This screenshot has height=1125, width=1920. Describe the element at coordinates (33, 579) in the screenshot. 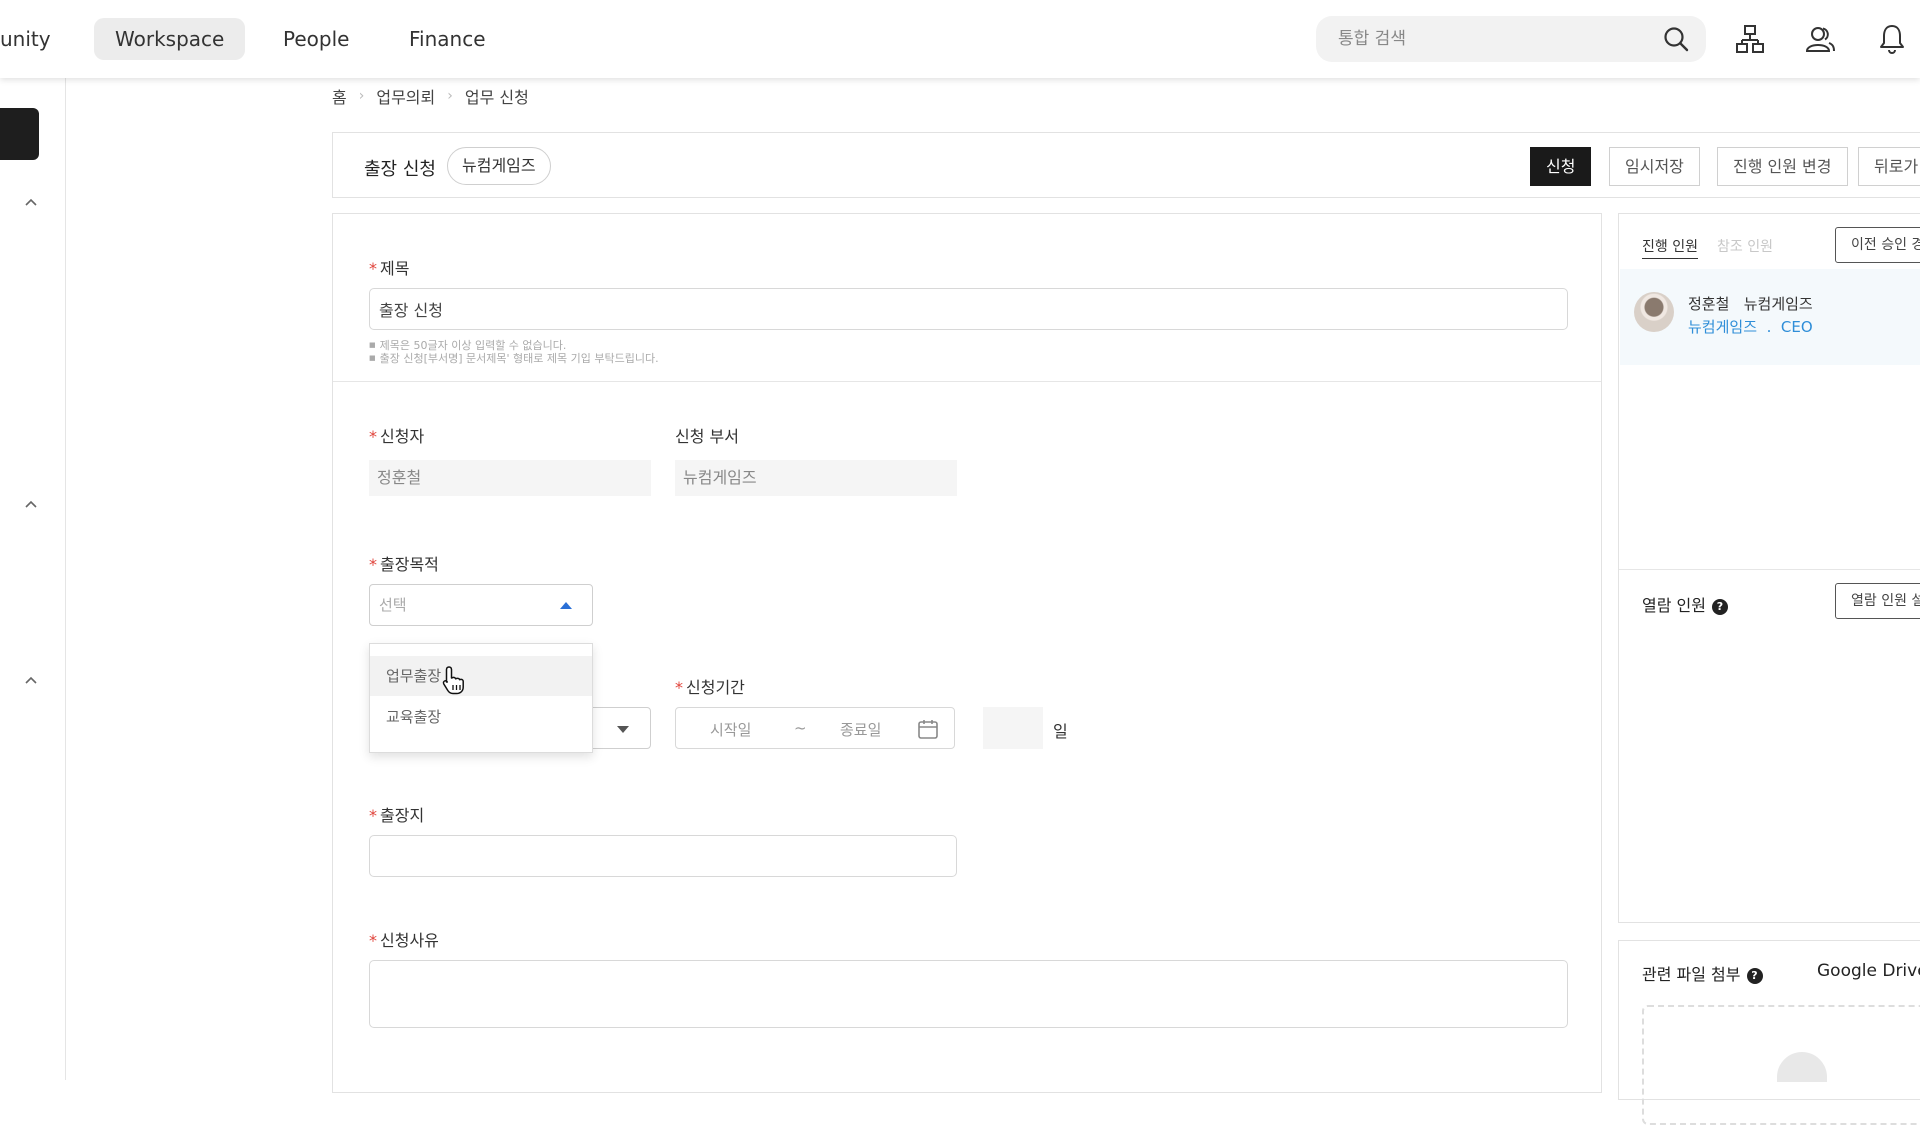

I see `left-sidebar` at that location.